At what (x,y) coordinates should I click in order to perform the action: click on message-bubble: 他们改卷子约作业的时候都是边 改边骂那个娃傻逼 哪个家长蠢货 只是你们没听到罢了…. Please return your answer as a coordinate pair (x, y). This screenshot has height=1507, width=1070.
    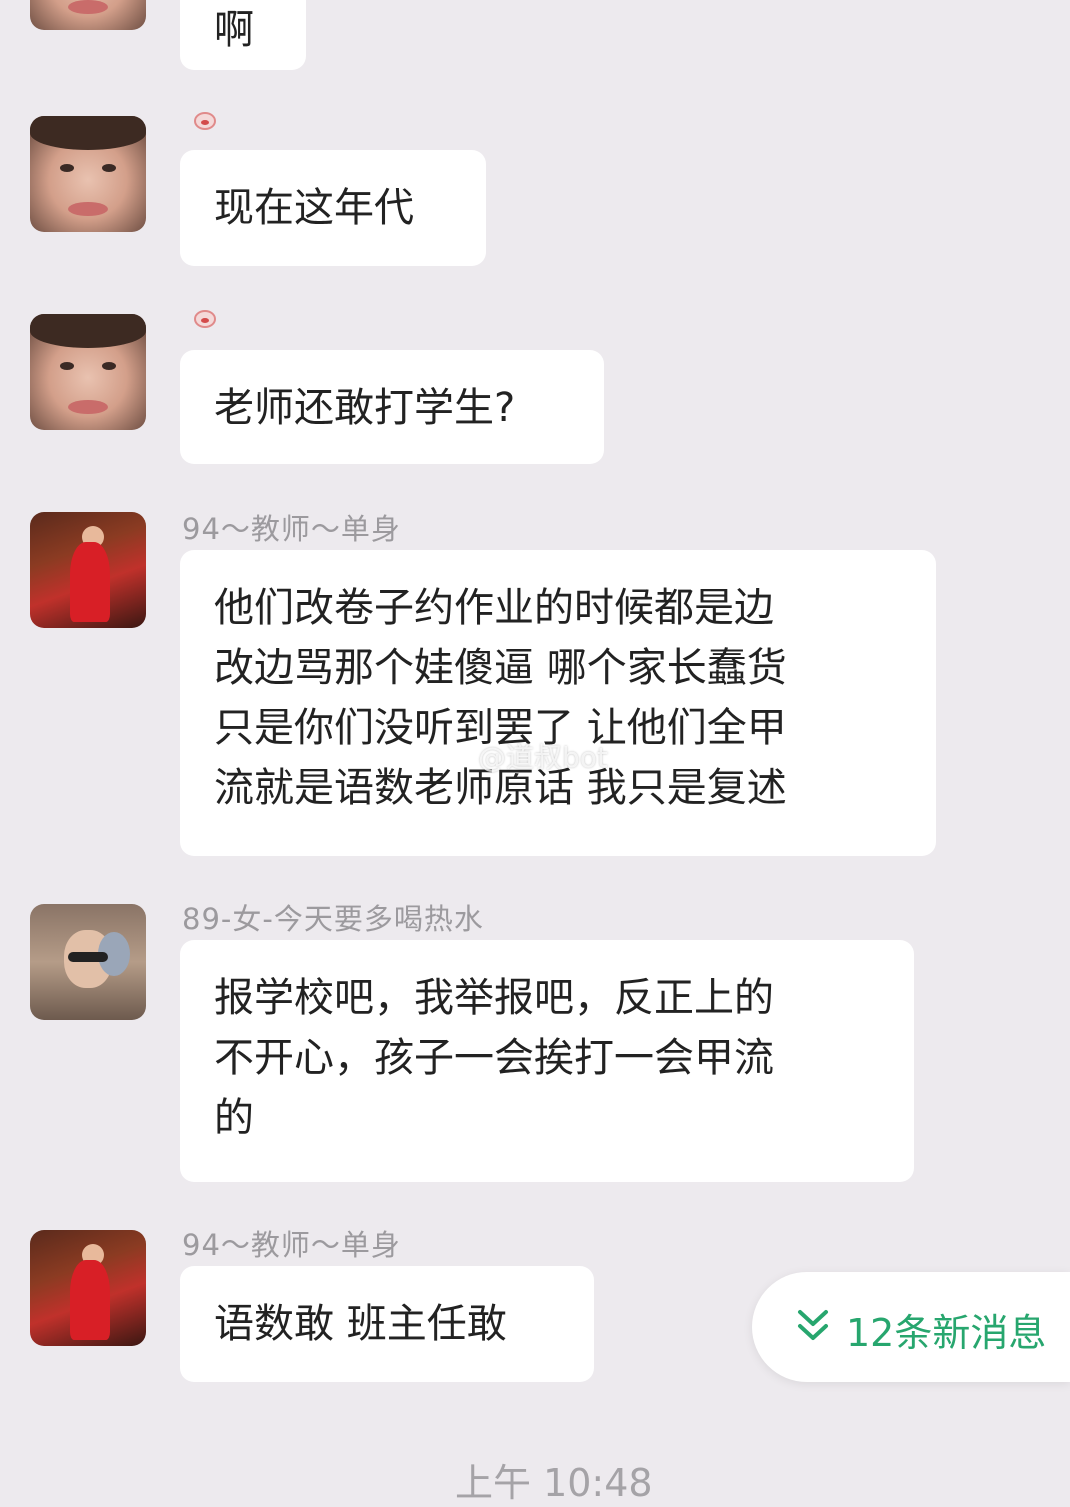
    Looking at the image, I should click on (558, 703).